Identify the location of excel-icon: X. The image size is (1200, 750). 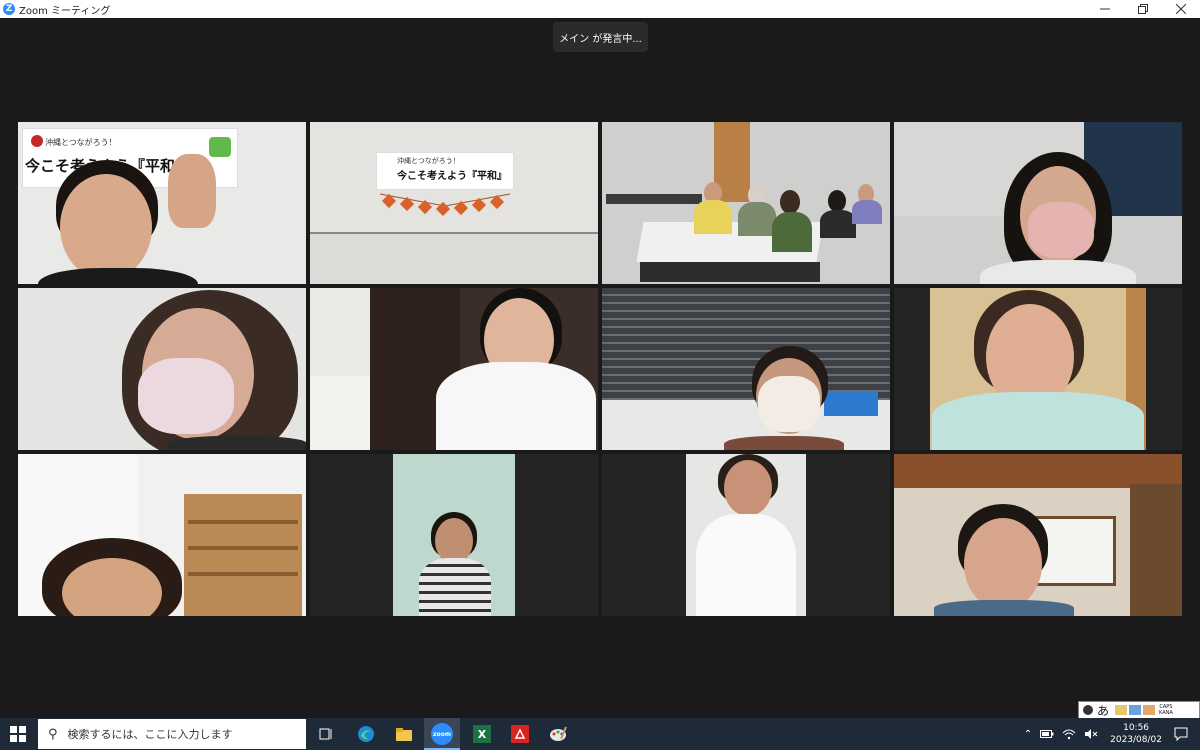
(482, 734).